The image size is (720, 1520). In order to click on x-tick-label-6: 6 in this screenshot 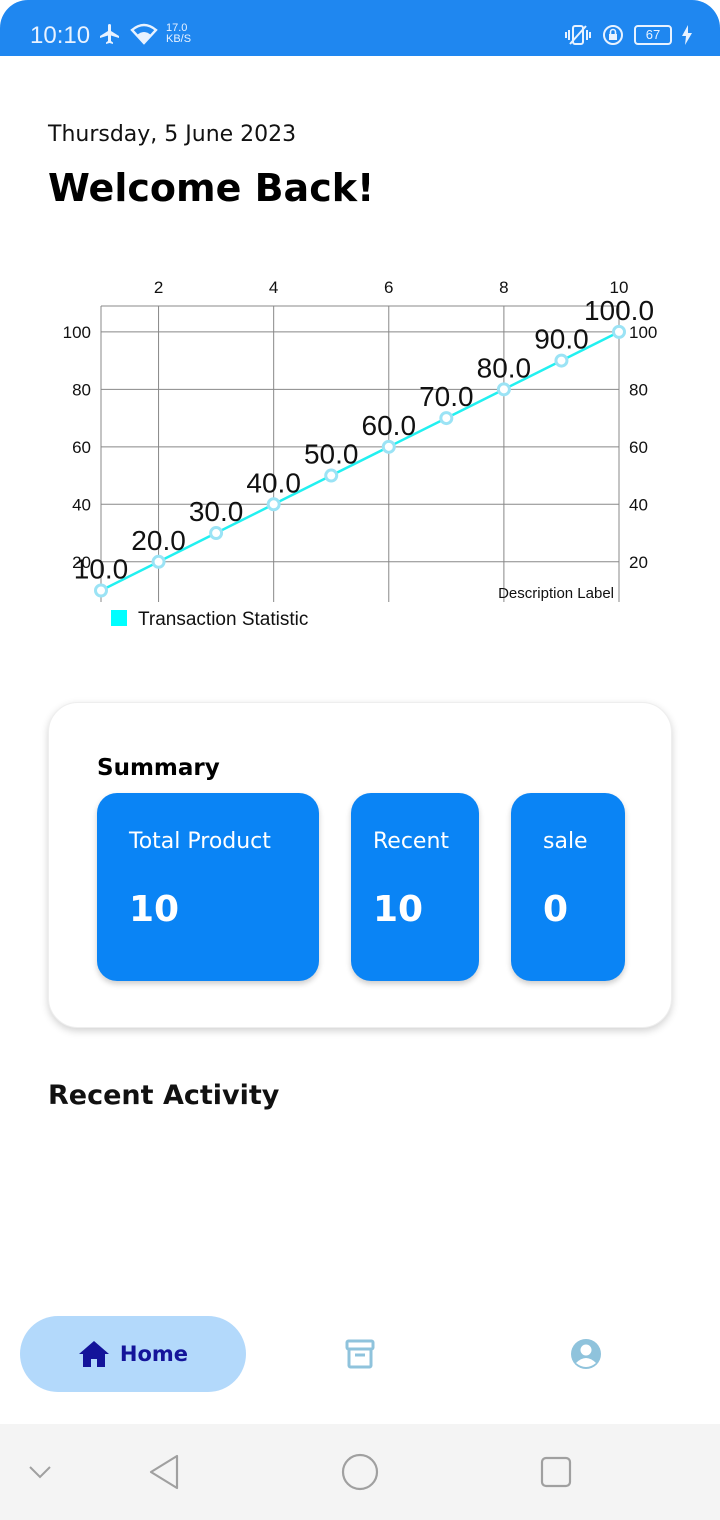, I will do `click(388, 287)`.